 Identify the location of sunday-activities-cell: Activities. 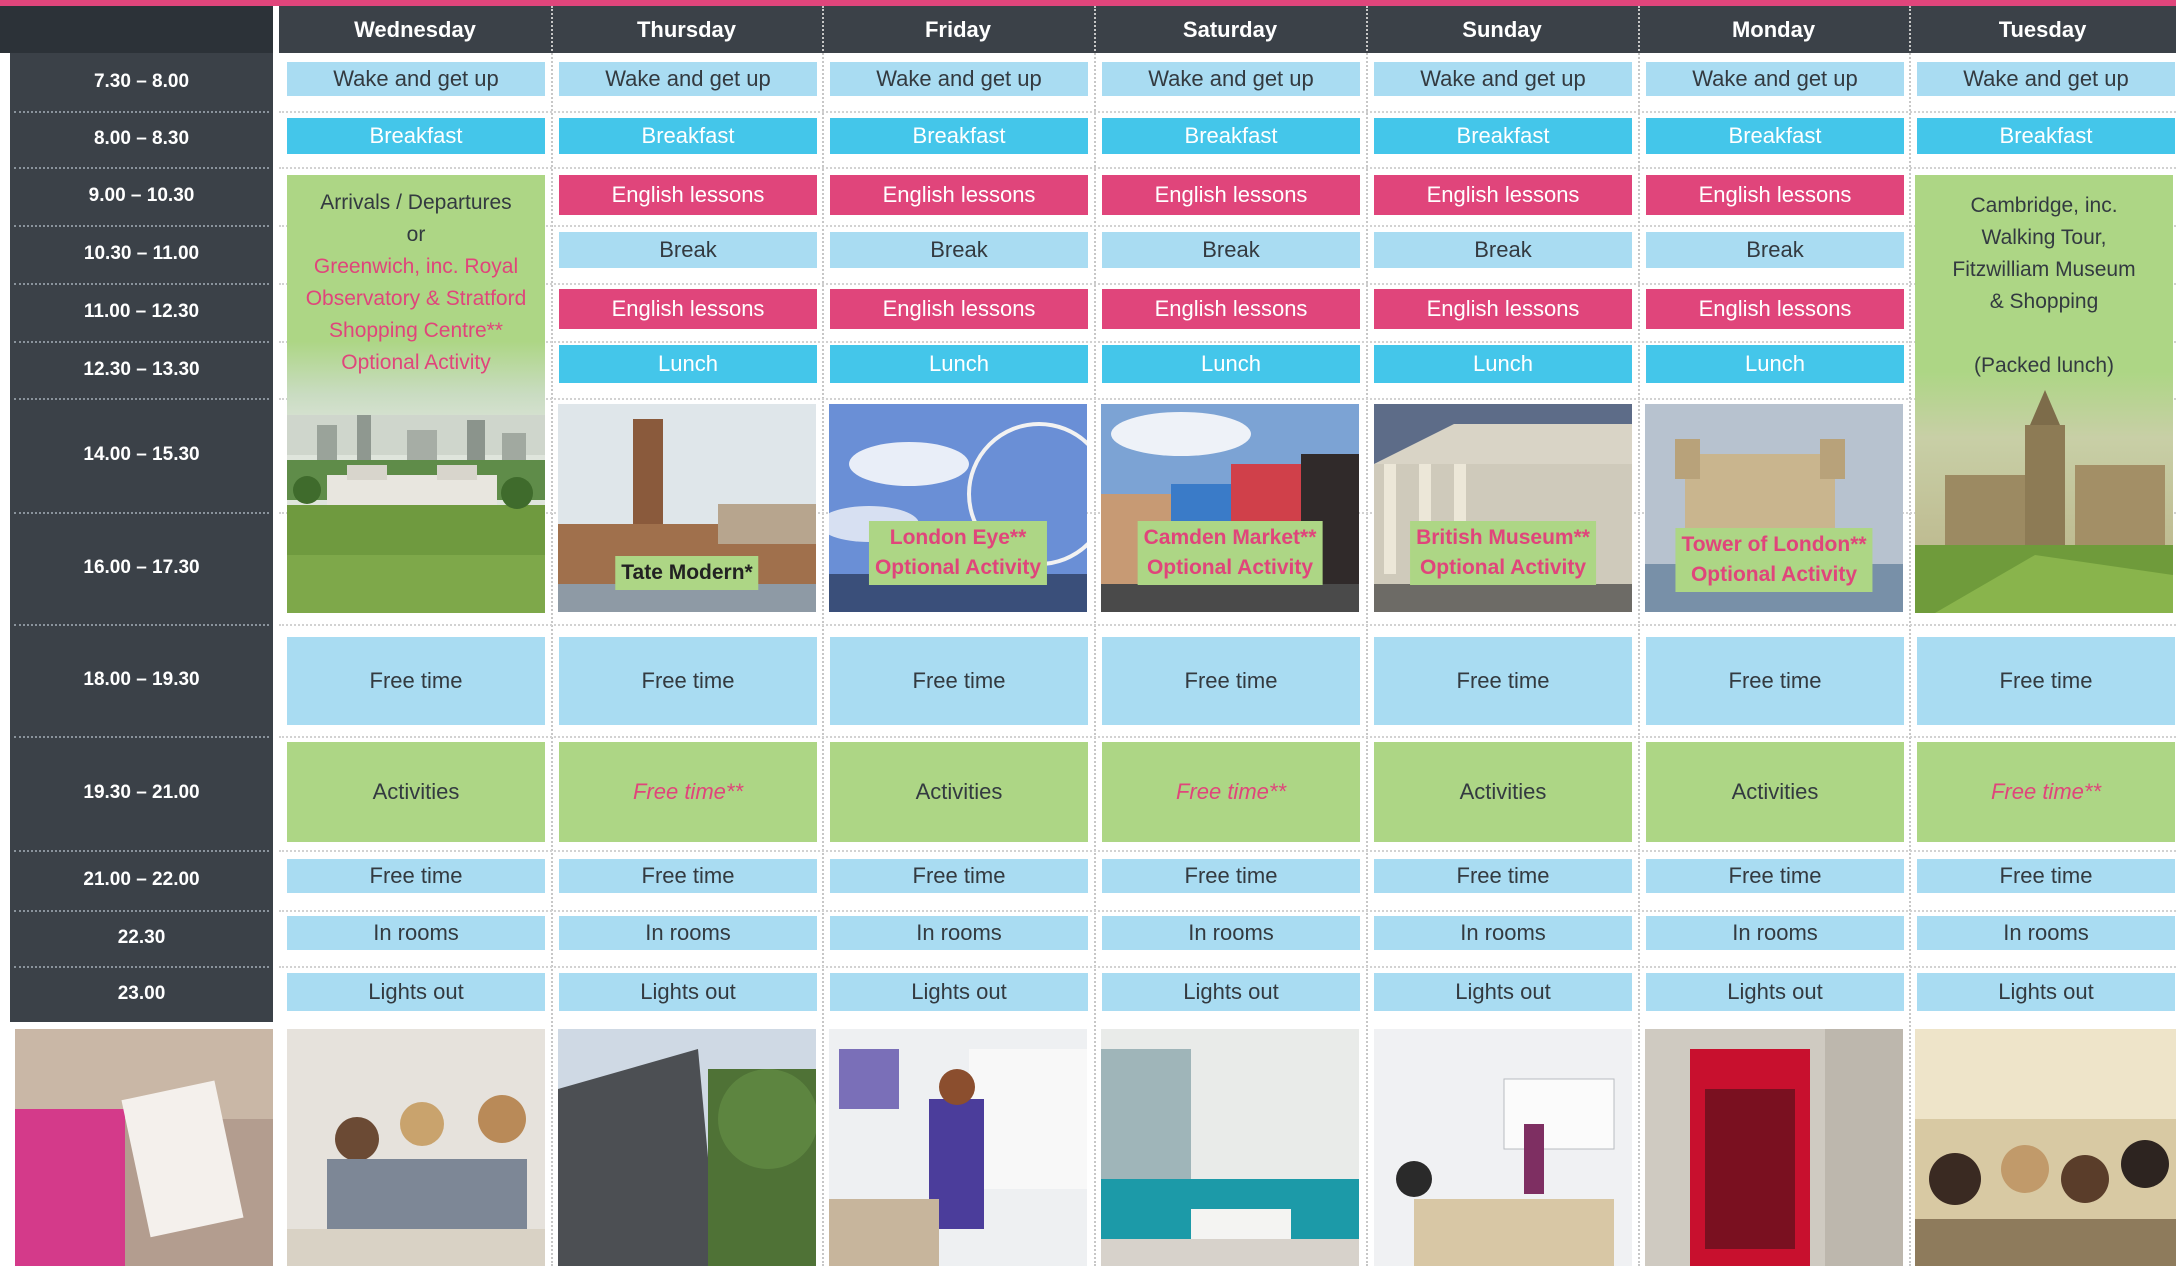
(1503, 792).